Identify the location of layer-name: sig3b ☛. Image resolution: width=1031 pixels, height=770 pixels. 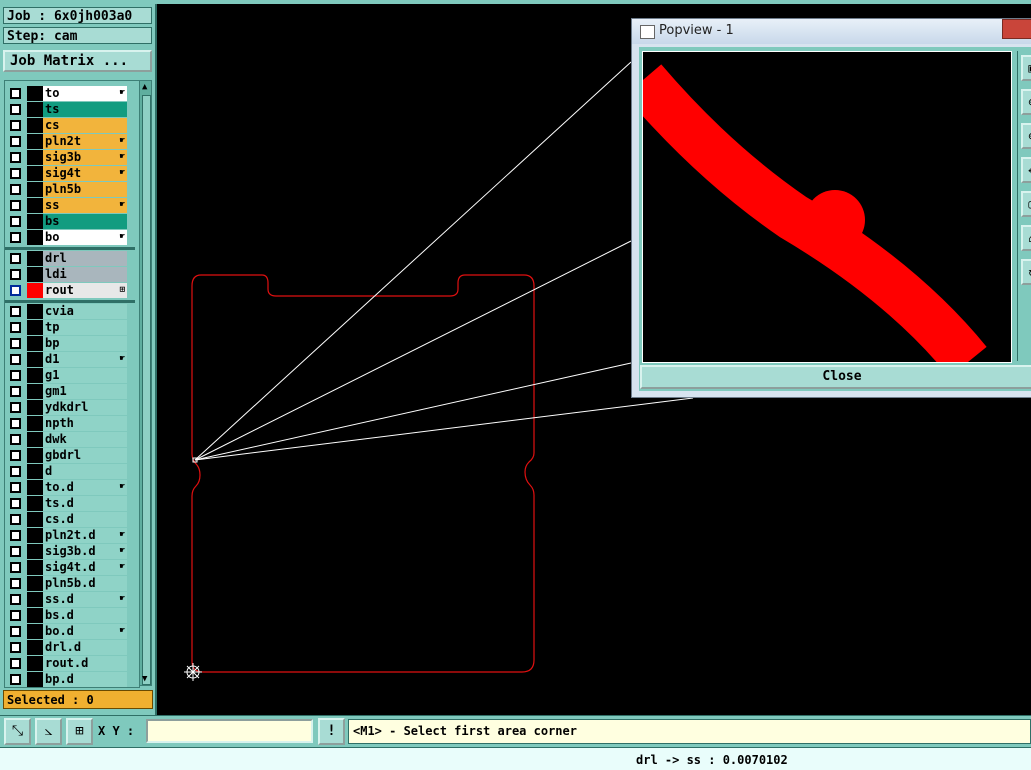
(85, 157).